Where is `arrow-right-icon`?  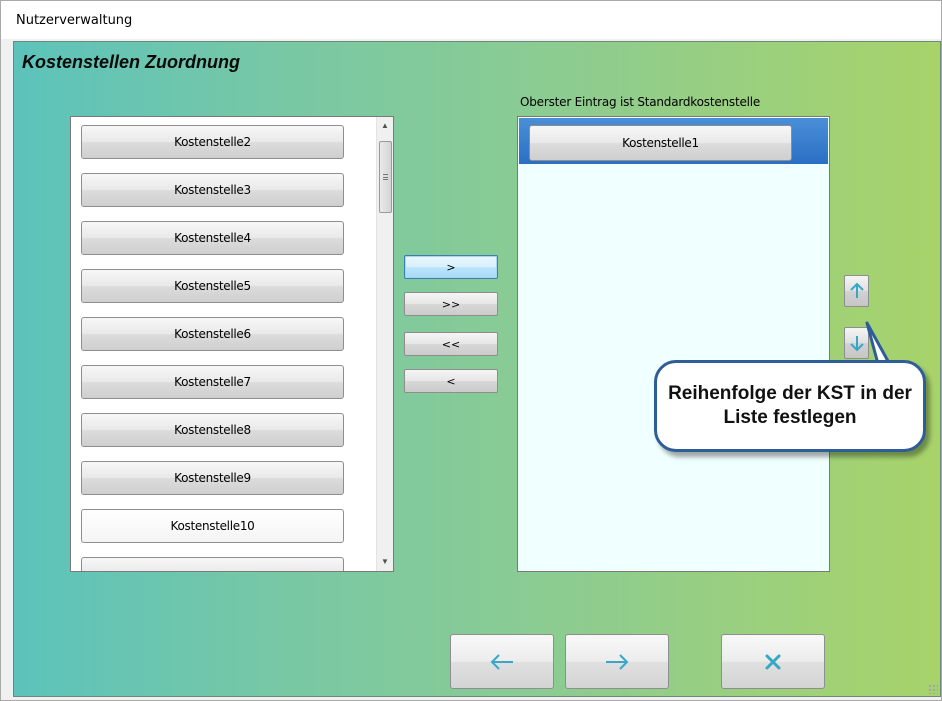
arrow-right-icon is located at coordinates (617, 661).